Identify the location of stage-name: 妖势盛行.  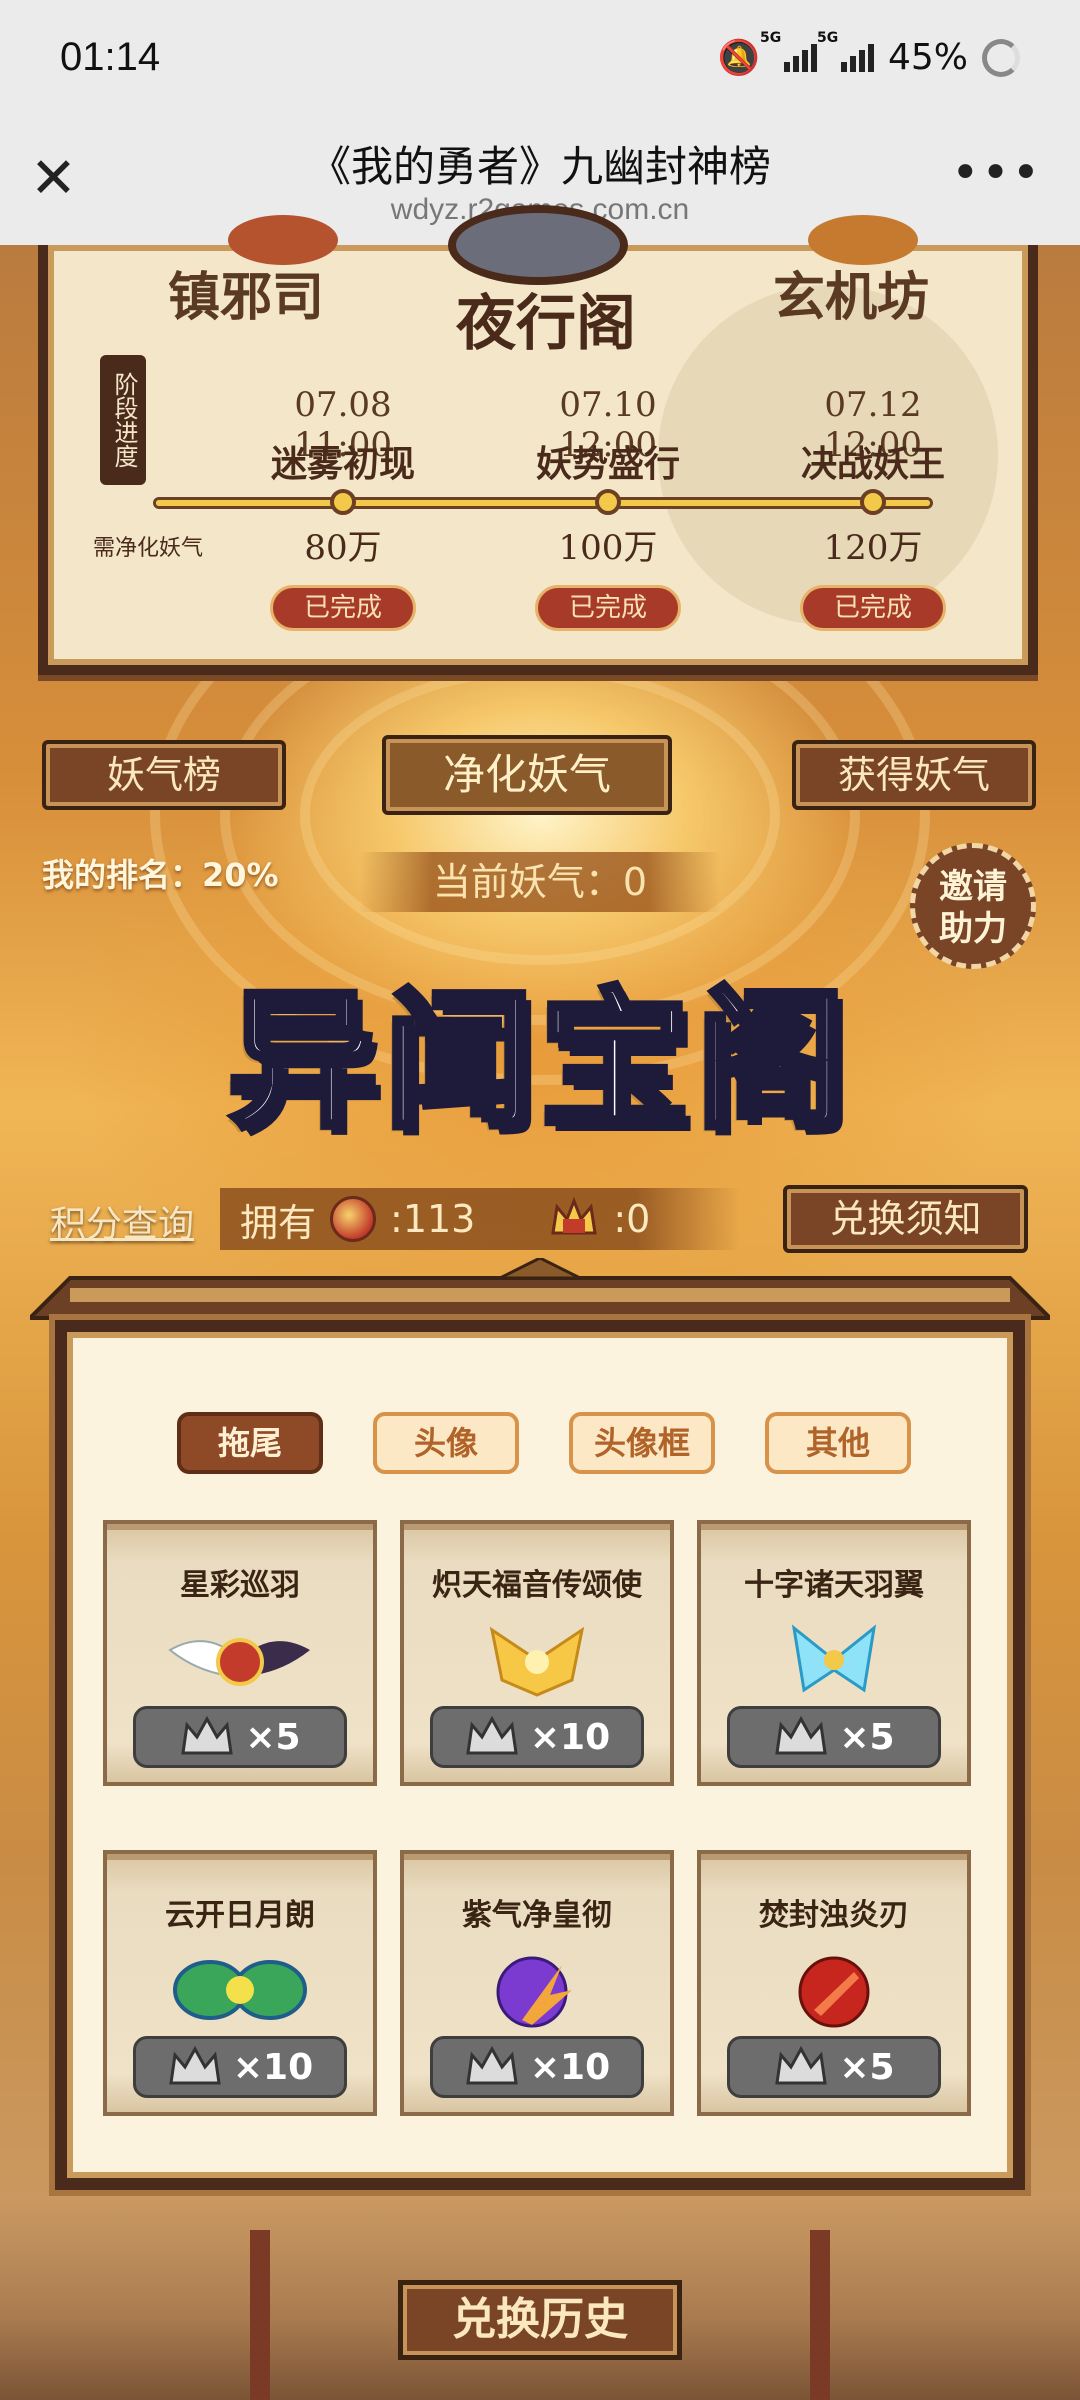
(607, 464).